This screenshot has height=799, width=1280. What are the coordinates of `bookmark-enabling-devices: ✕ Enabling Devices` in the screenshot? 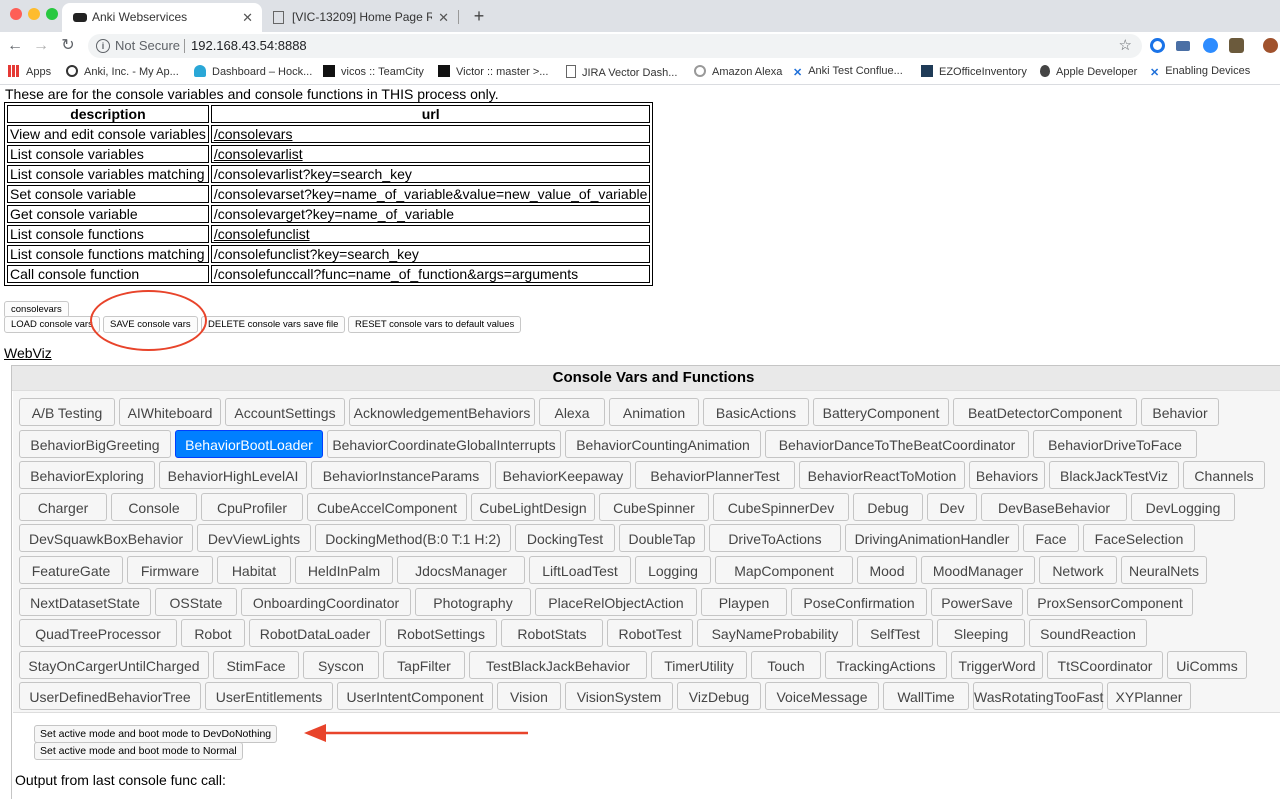 It's located at (1200, 72).